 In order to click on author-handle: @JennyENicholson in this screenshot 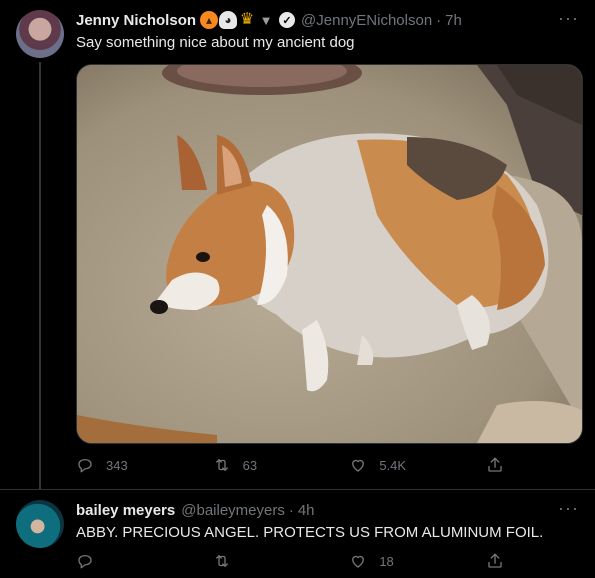, I will do `click(366, 20)`.